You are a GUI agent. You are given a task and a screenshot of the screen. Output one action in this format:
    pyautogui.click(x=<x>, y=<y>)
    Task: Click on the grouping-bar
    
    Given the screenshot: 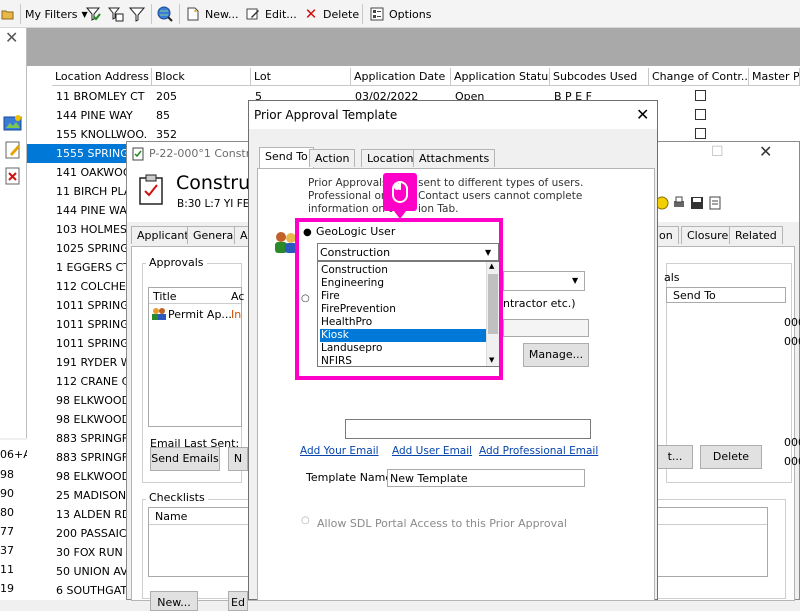 What is the action you would take?
    pyautogui.click(x=413, y=47)
    